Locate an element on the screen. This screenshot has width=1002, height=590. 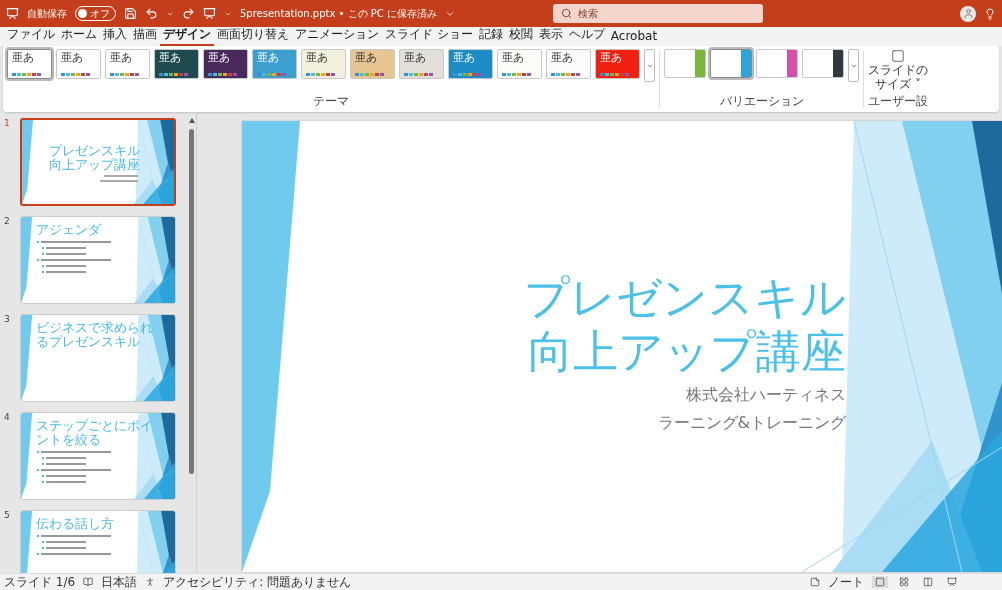
save-icon is located at coordinates (130, 13).